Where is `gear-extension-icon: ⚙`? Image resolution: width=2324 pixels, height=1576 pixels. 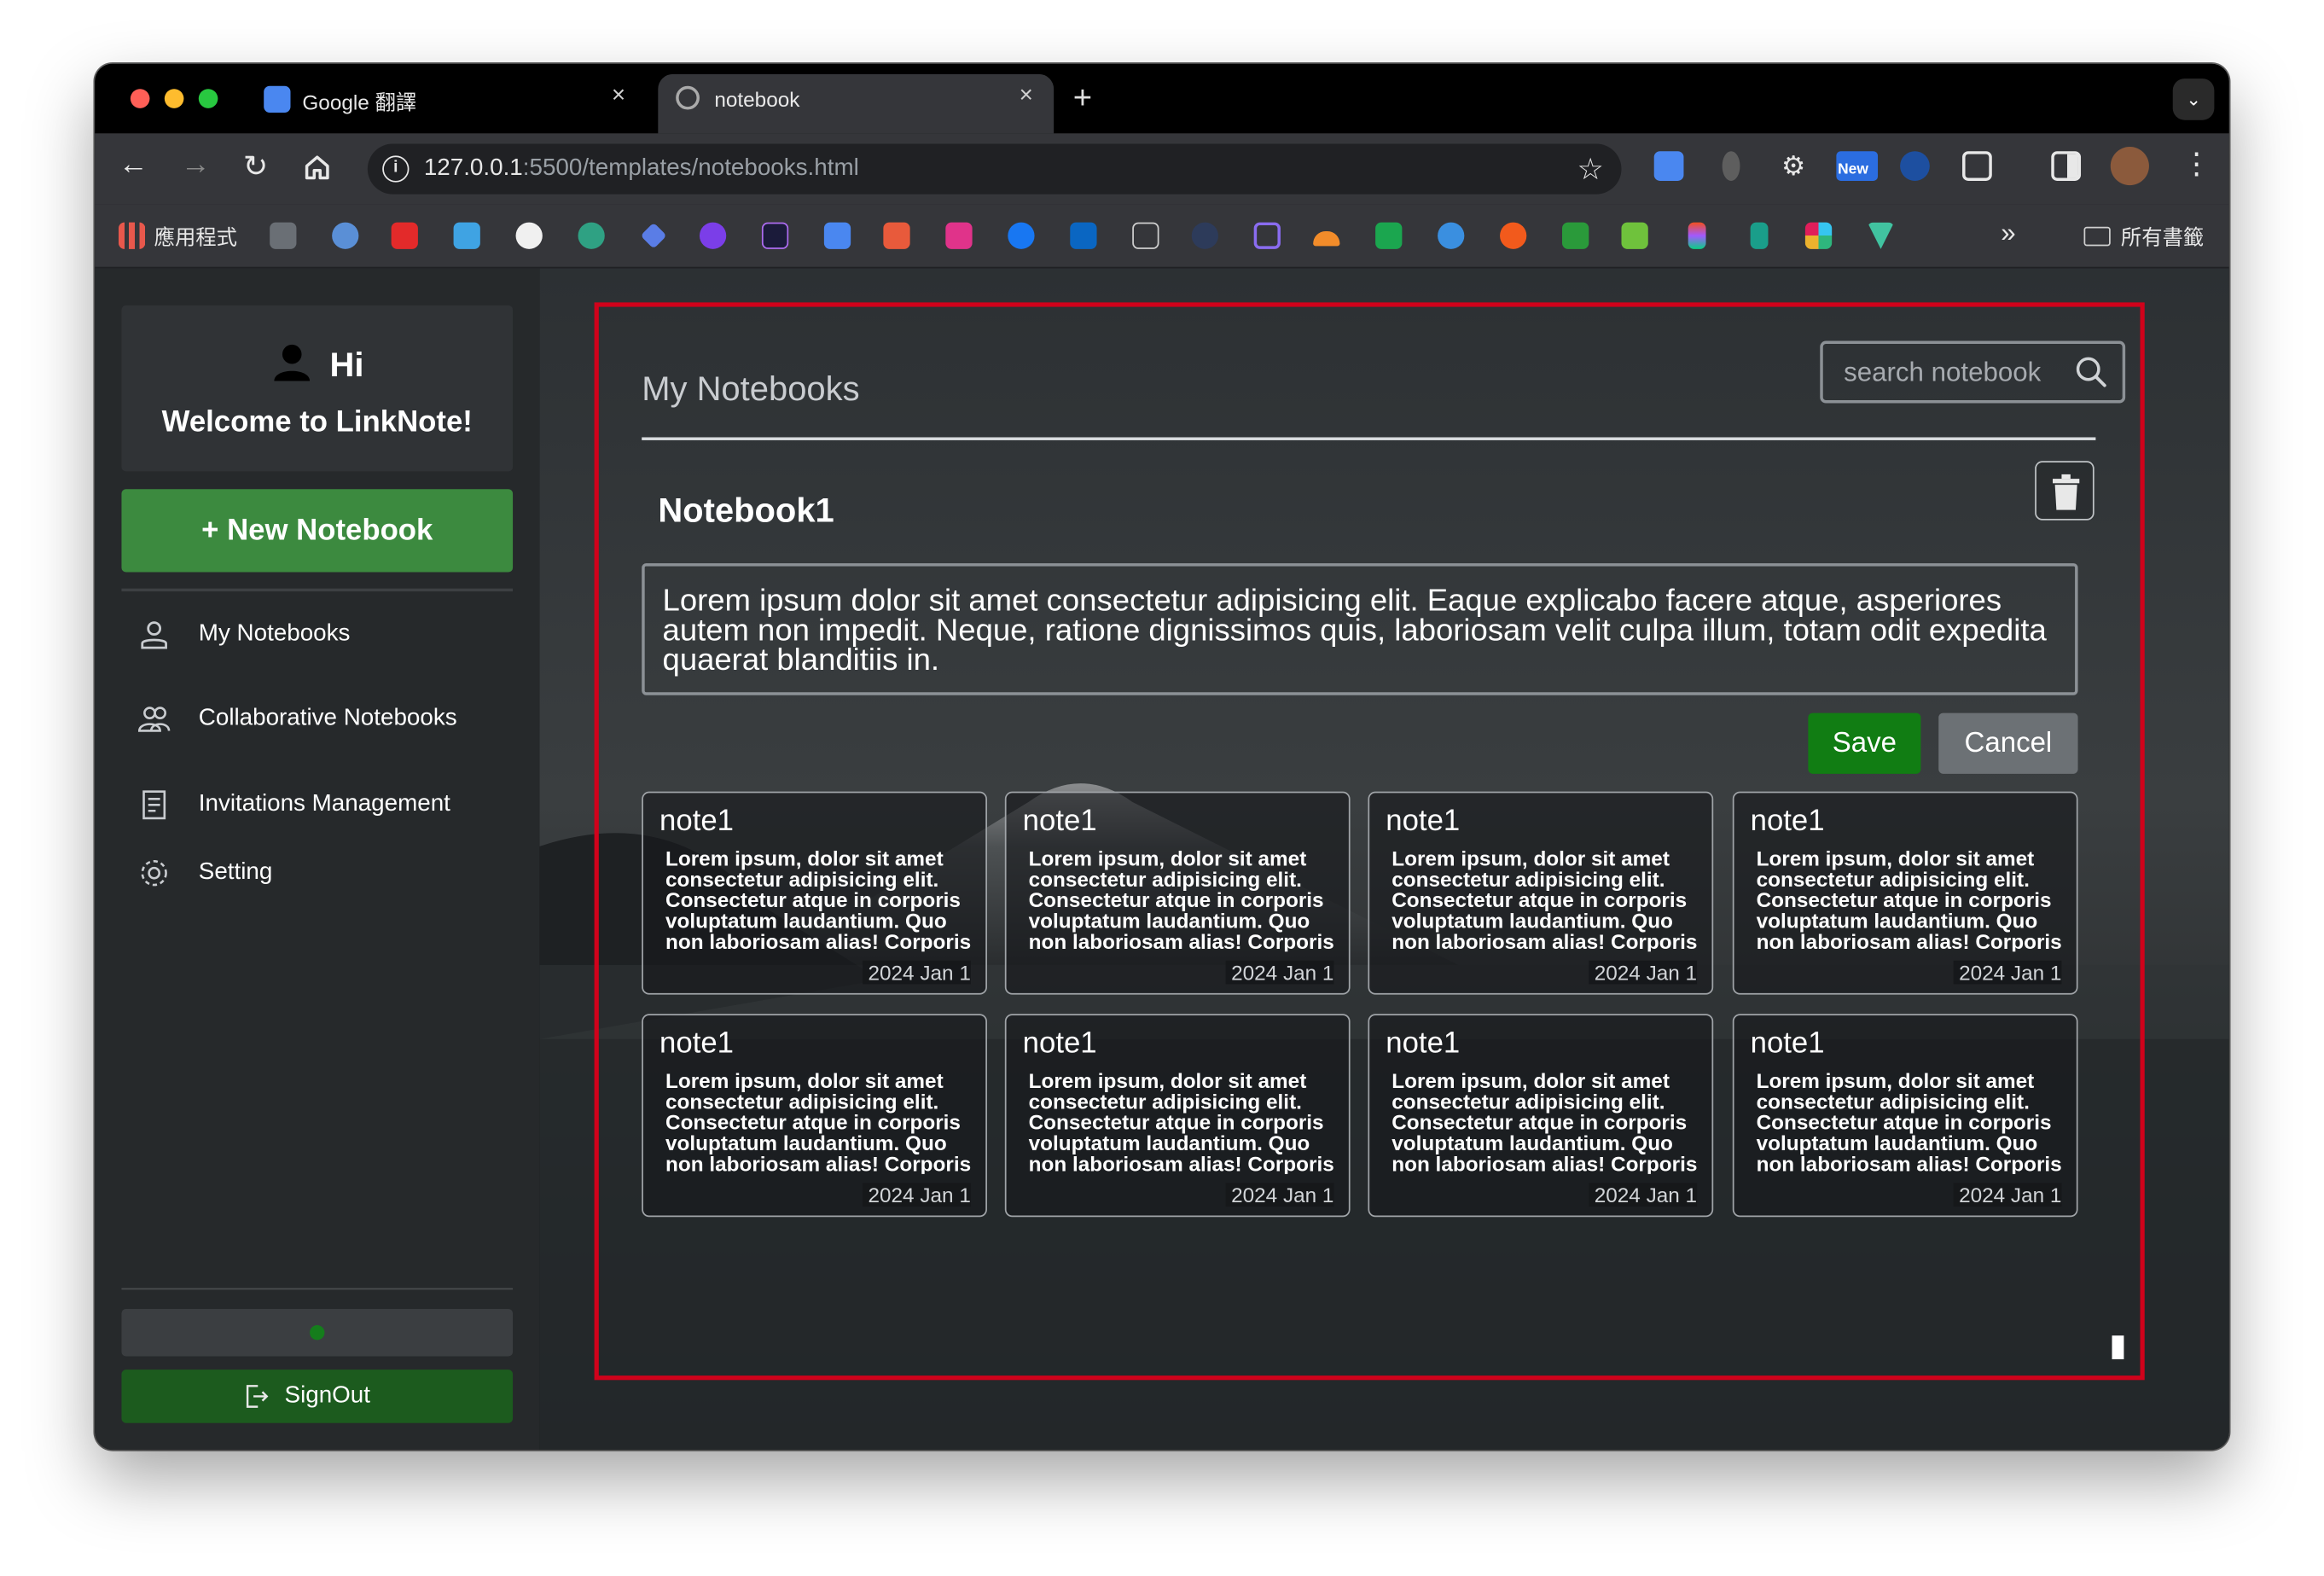
gear-extension-icon: ⚙ is located at coordinates (1794, 166).